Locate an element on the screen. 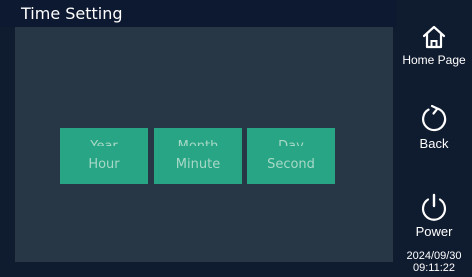 Image resolution: width=472 pixels, height=277 pixels. time-text: 09:11:22 is located at coordinates (433, 268).